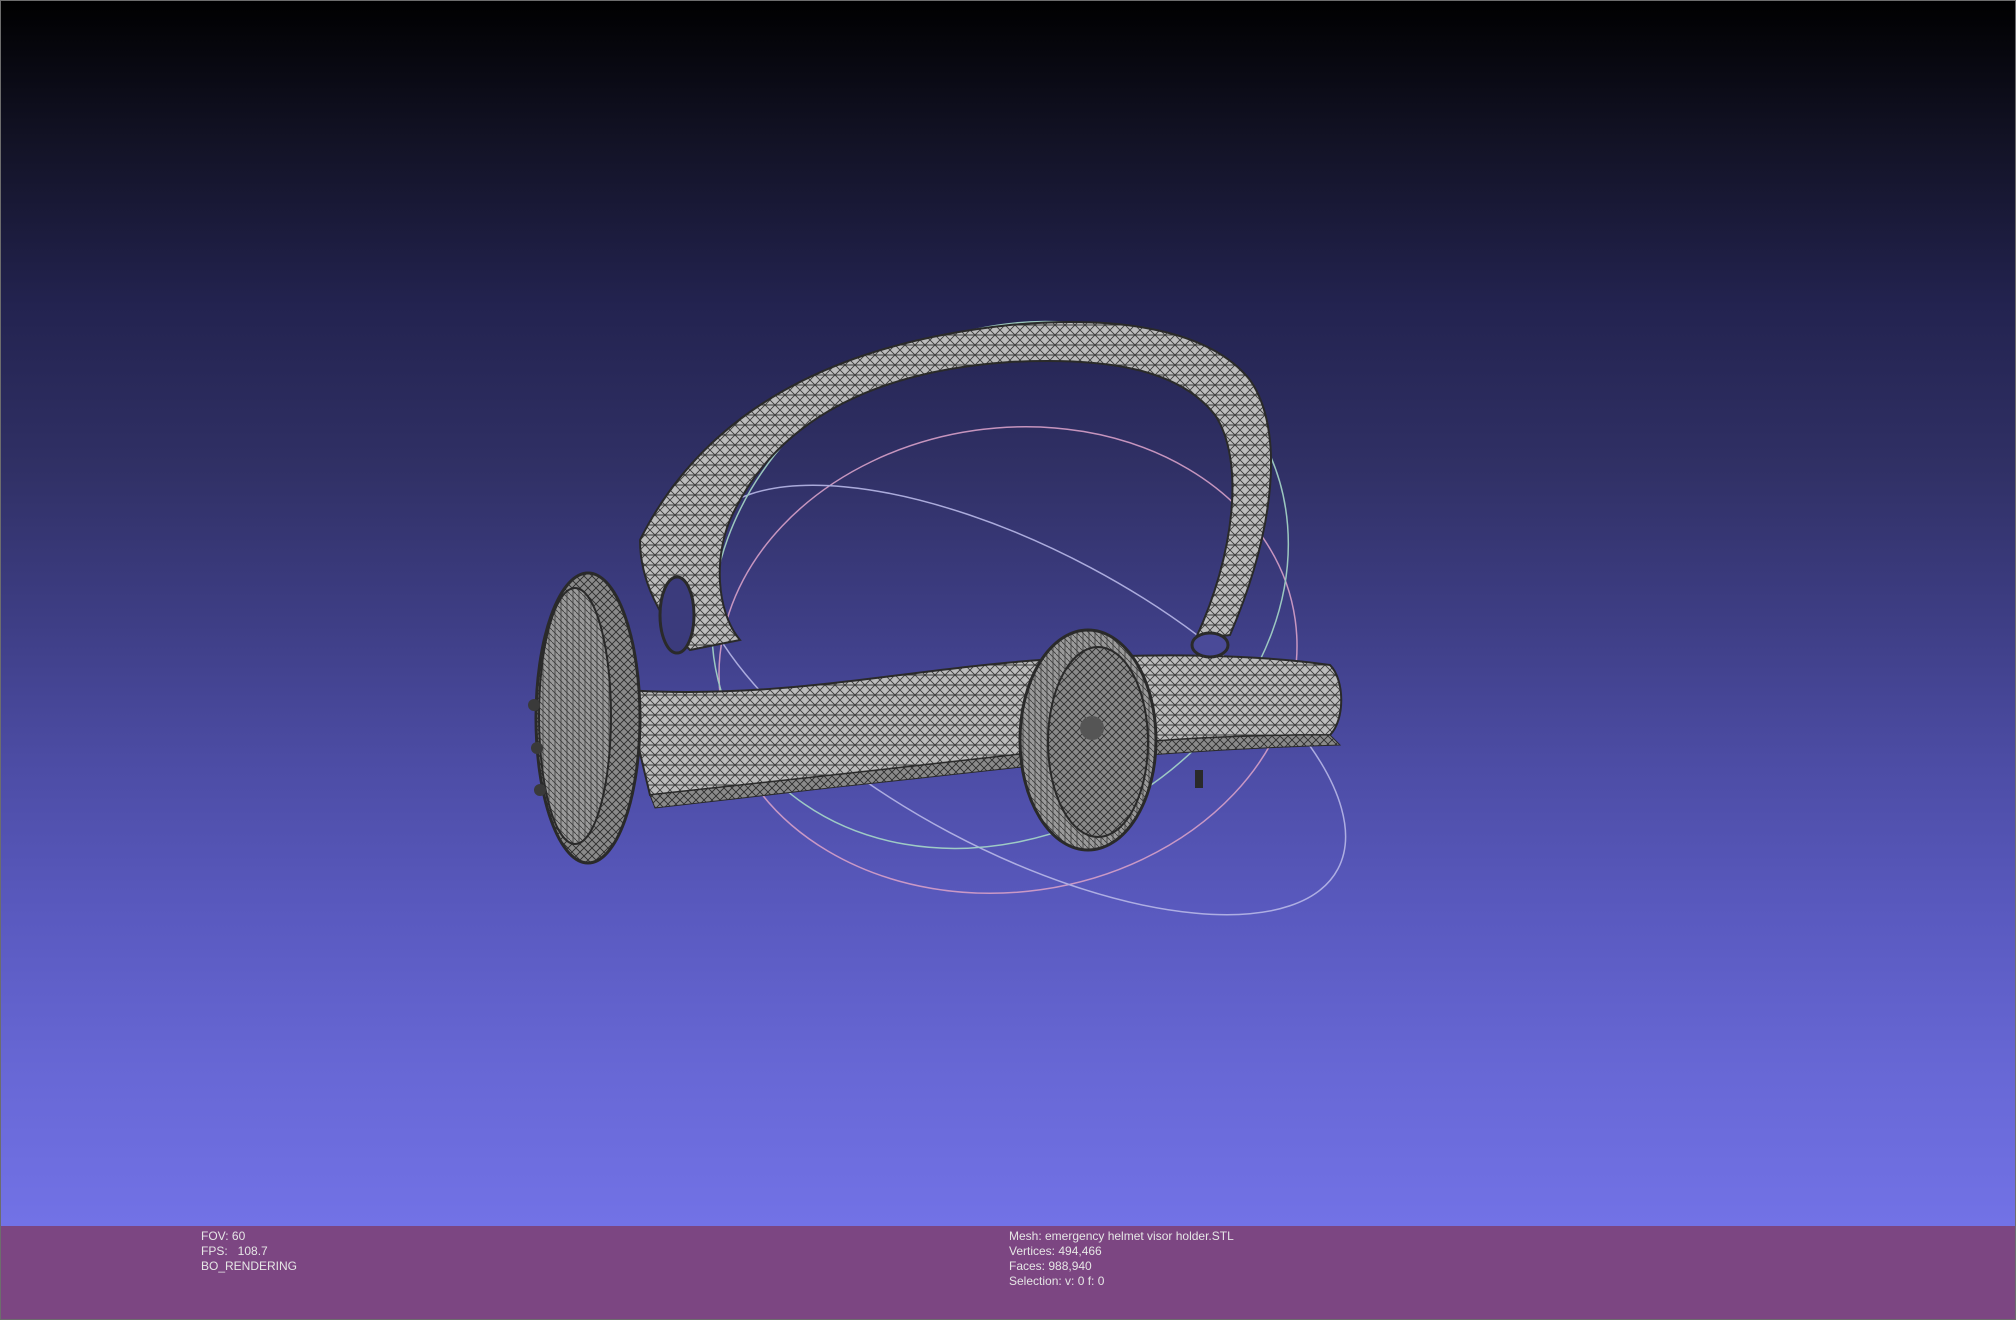 Image resolution: width=2016 pixels, height=1320 pixels. What do you see at coordinates (234, 1251) in the screenshot?
I see `fps-label: FPS: 108.7` at bounding box center [234, 1251].